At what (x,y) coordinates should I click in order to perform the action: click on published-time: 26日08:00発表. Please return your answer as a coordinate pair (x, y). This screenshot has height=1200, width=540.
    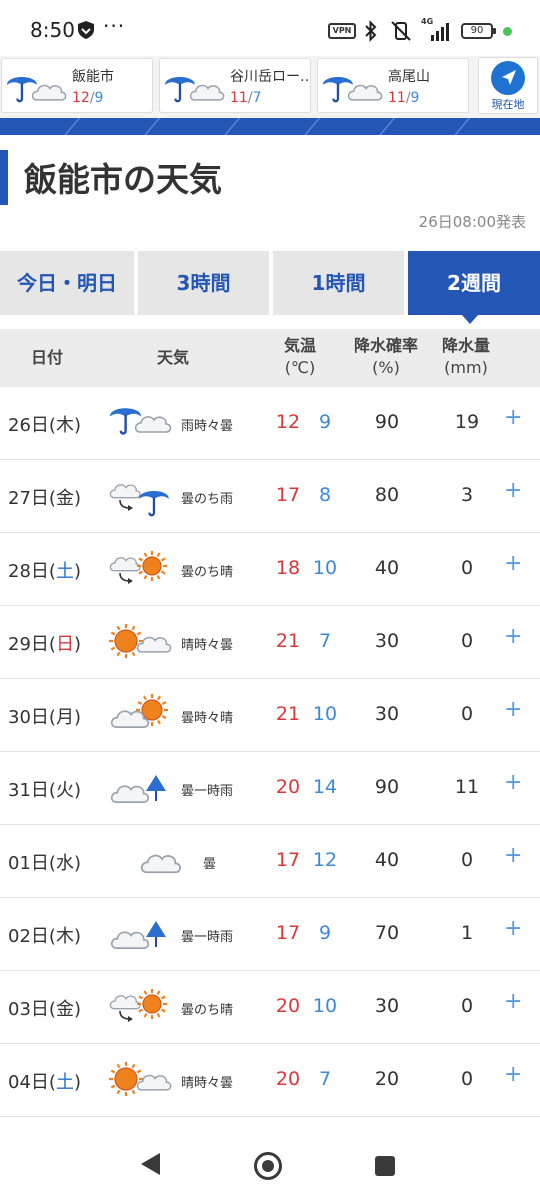
    Looking at the image, I should click on (472, 222).